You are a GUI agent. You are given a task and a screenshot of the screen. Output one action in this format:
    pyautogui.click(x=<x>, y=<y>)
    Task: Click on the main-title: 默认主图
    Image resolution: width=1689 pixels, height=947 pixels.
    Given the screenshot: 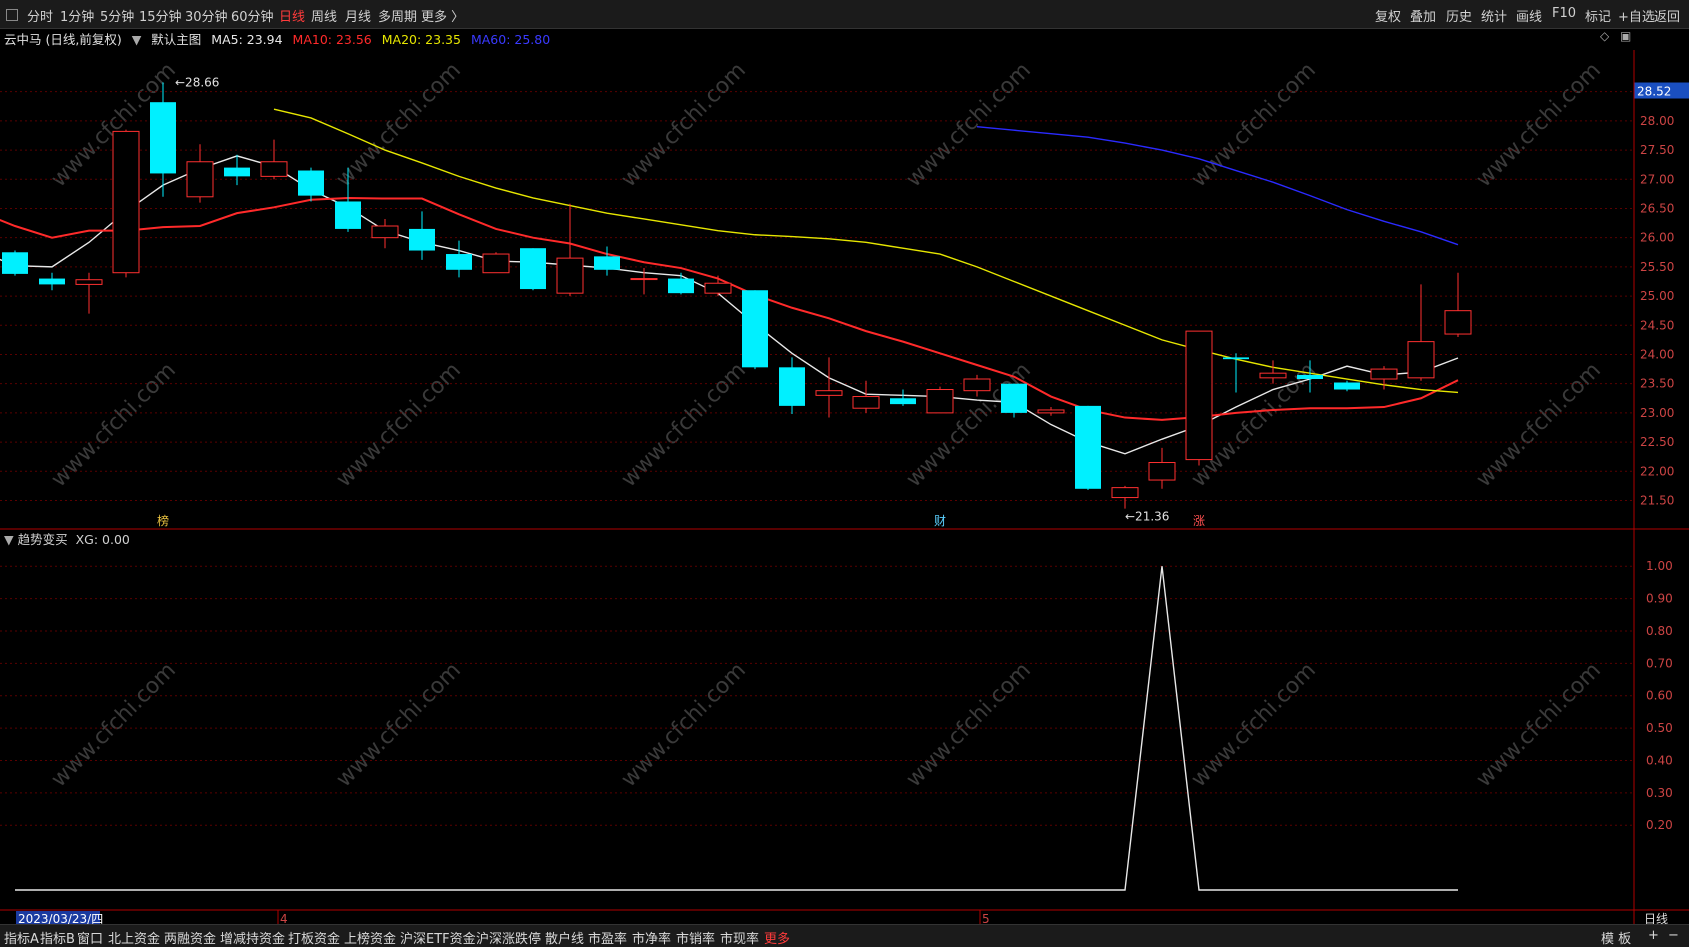 What is the action you would take?
    pyautogui.click(x=176, y=39)
    